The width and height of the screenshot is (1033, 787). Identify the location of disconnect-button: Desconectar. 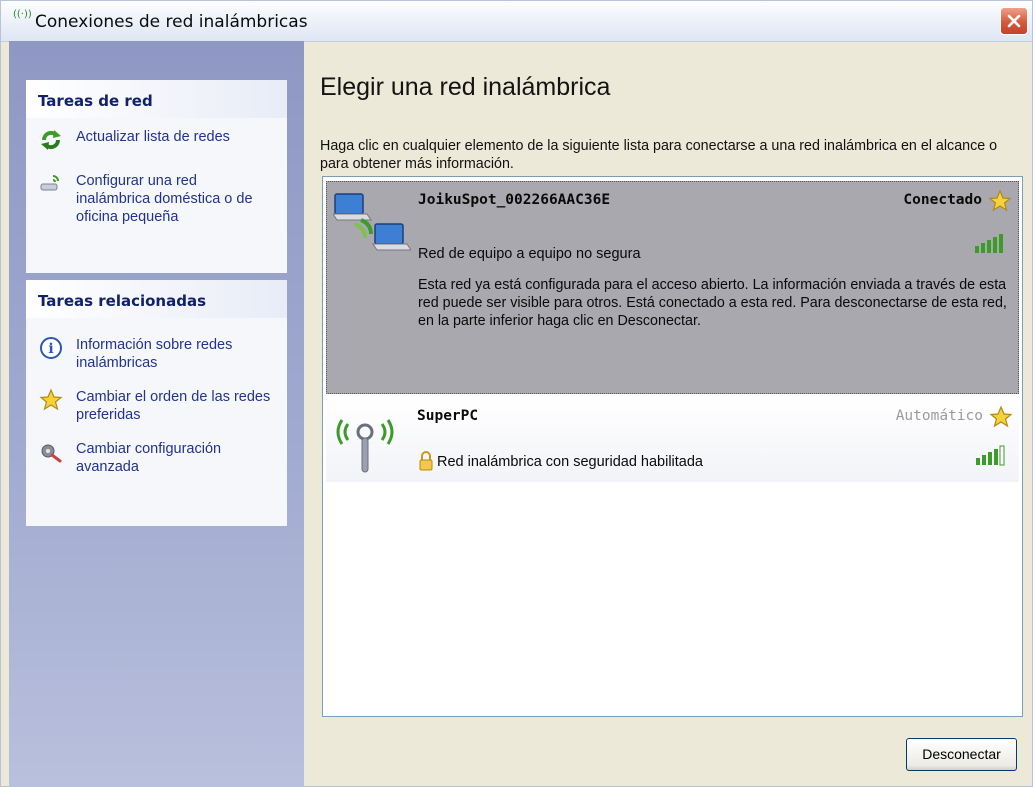
(961, 754).